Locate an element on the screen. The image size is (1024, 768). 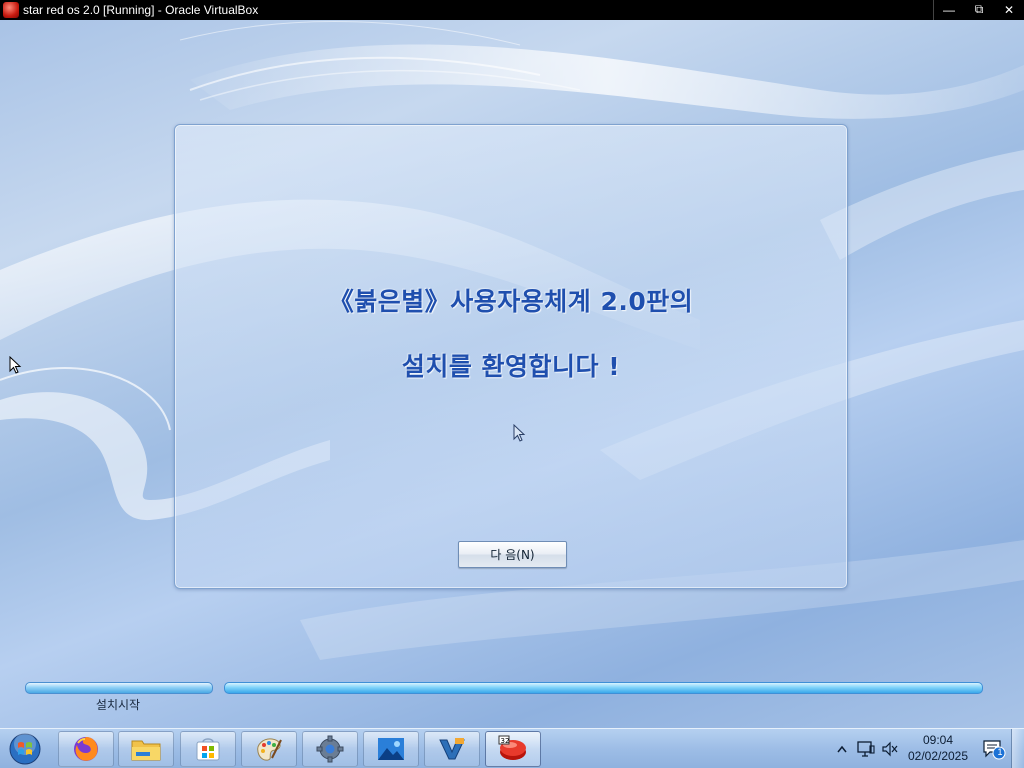
virtualbox-app-icon is located at coordinates (11, 10).